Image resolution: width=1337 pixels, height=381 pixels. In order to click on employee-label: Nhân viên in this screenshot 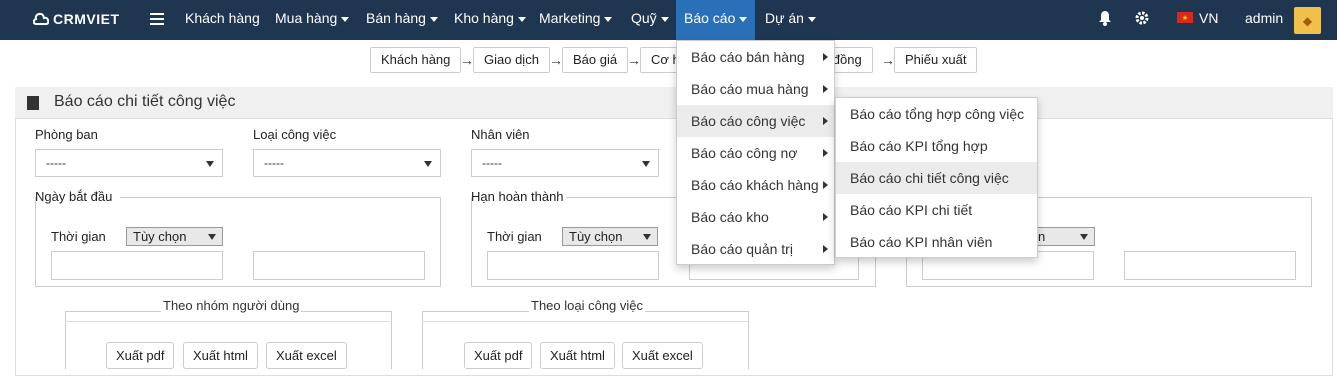, I will do `click(500, 134)`.